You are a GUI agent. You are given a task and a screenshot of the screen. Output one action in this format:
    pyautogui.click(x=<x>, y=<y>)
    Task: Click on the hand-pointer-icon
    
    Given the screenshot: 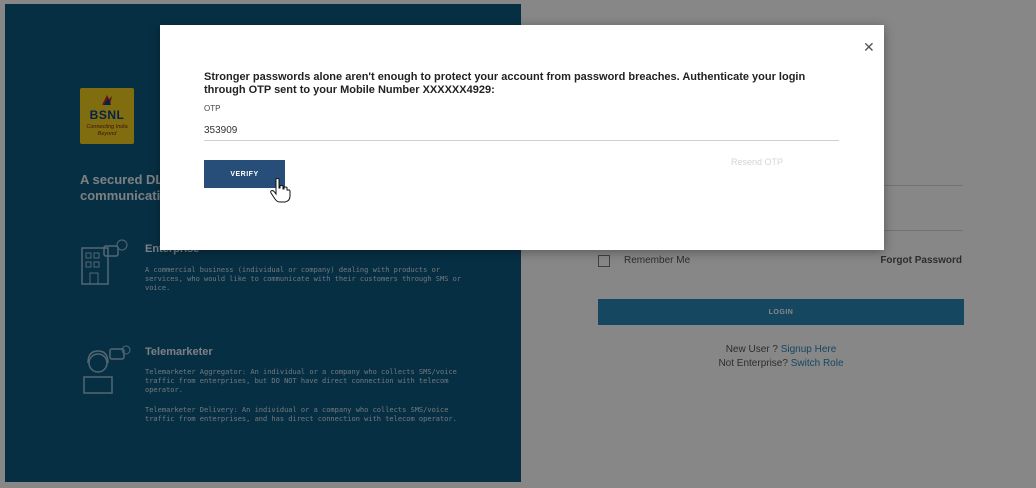 What is the action you would take?
    pyautogui.click(x=280, y=190)
    